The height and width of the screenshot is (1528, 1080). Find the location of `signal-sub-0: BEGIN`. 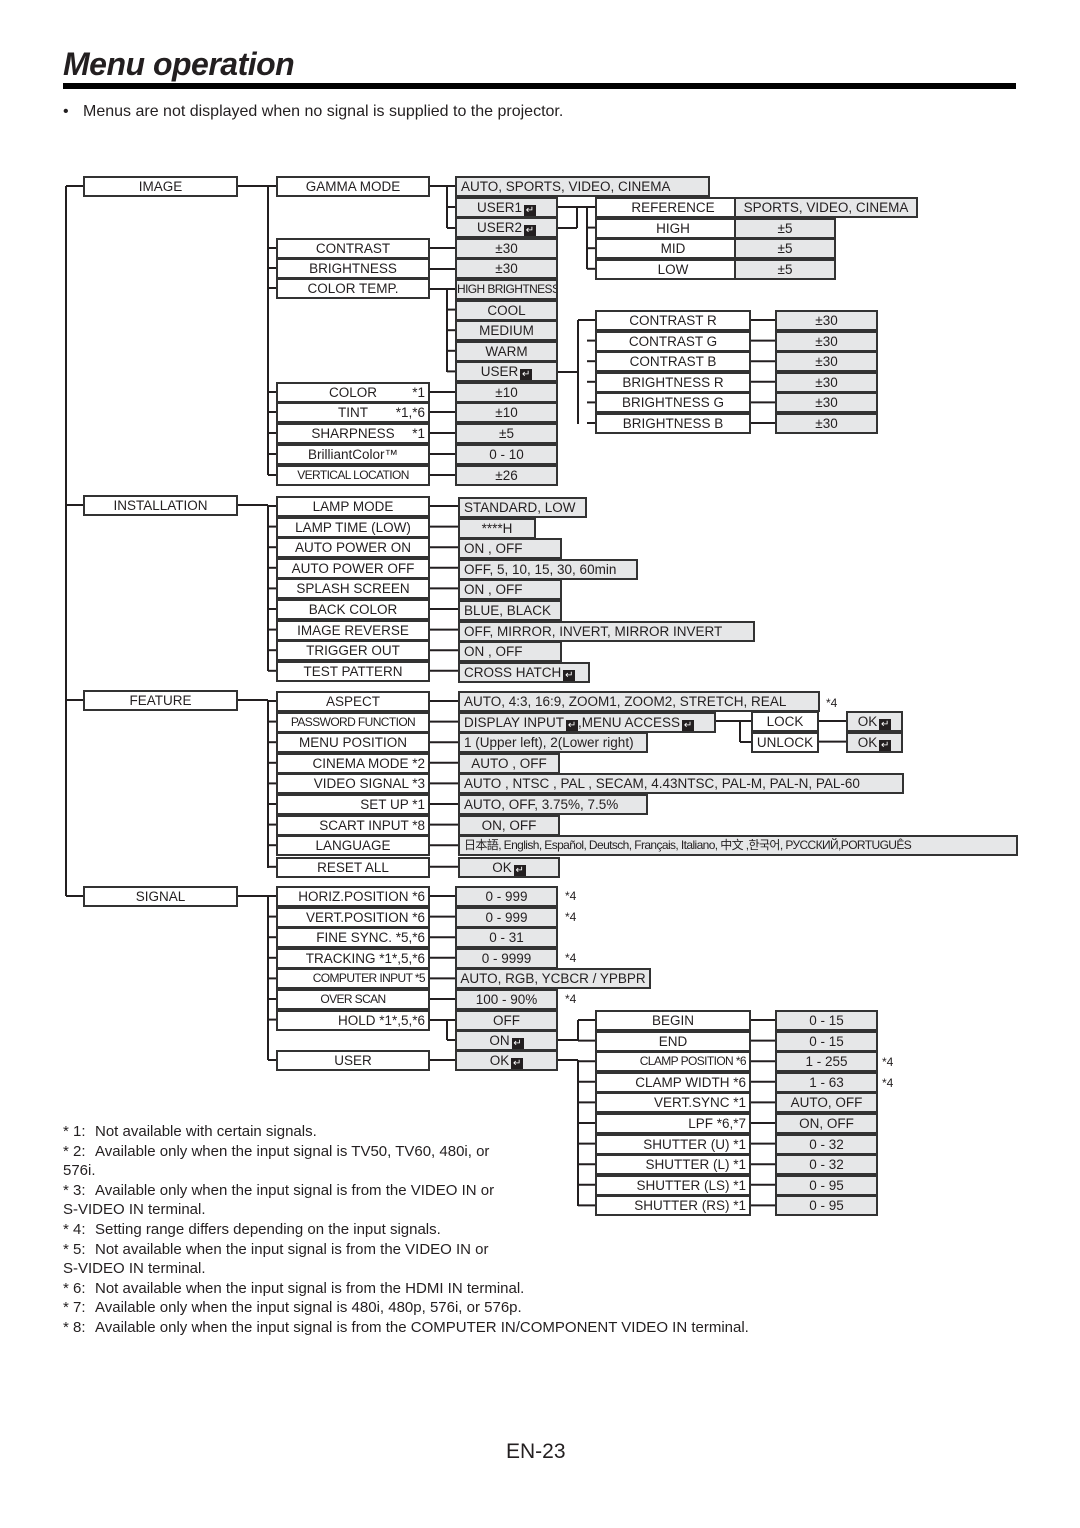

signal-sub-0: BEGIN is located at coordinates (673, 1020).